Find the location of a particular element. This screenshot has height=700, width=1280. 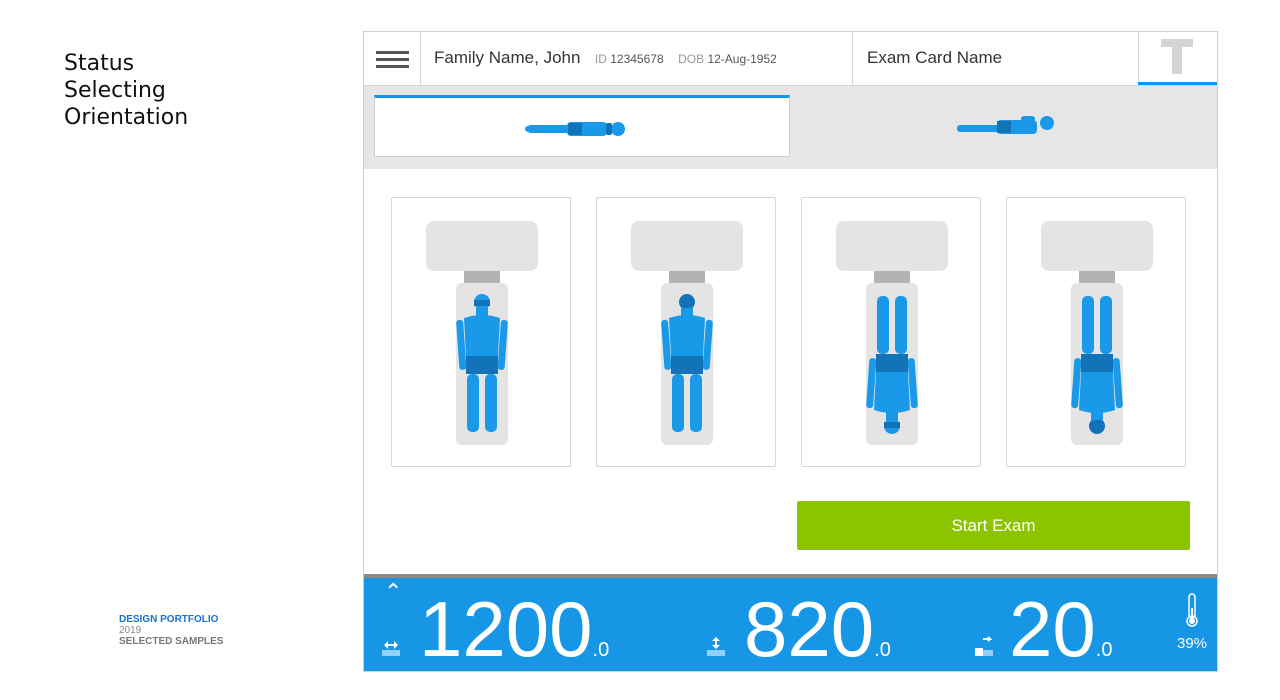

horizontal-position-readout: 1200.0 is located at coordinates (514, 628).